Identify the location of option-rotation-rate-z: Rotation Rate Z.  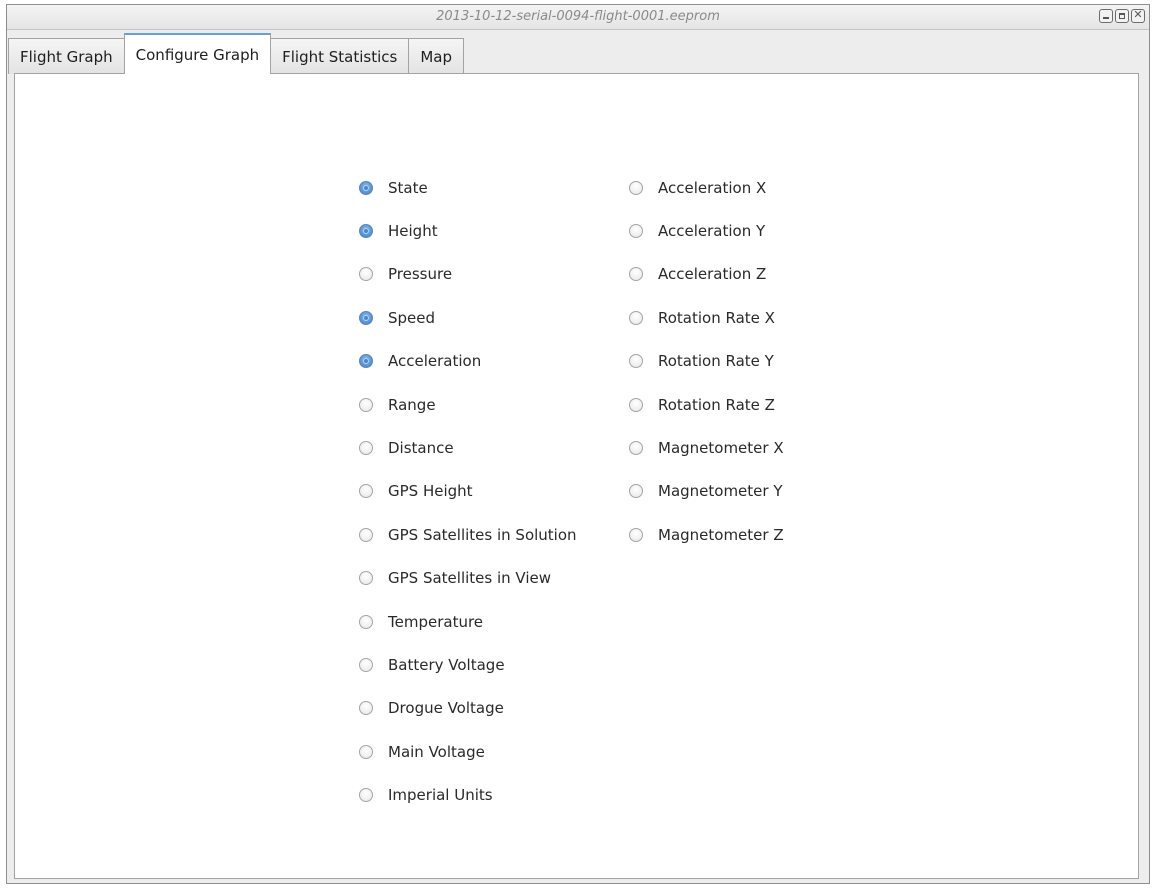
(705, 404).